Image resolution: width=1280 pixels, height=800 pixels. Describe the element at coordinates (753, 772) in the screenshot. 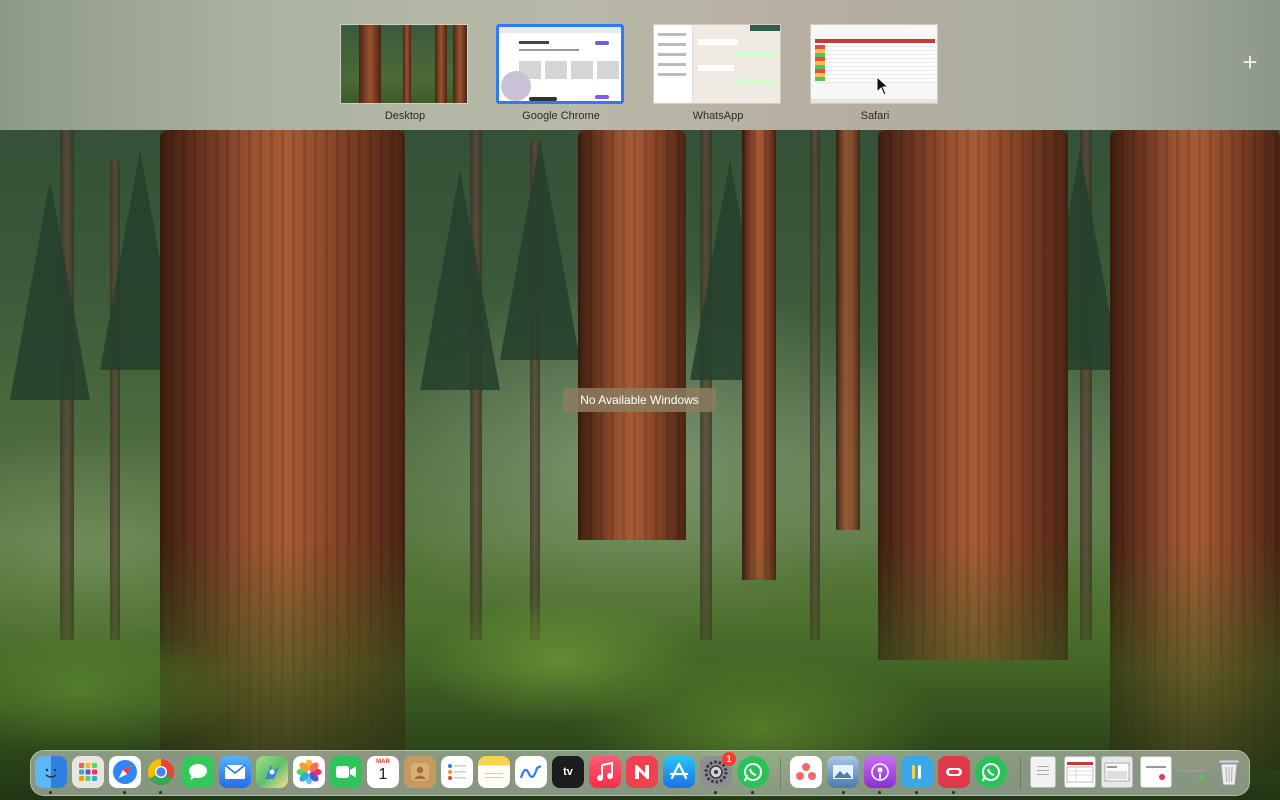

I see `whatsapp-icon` at that location.